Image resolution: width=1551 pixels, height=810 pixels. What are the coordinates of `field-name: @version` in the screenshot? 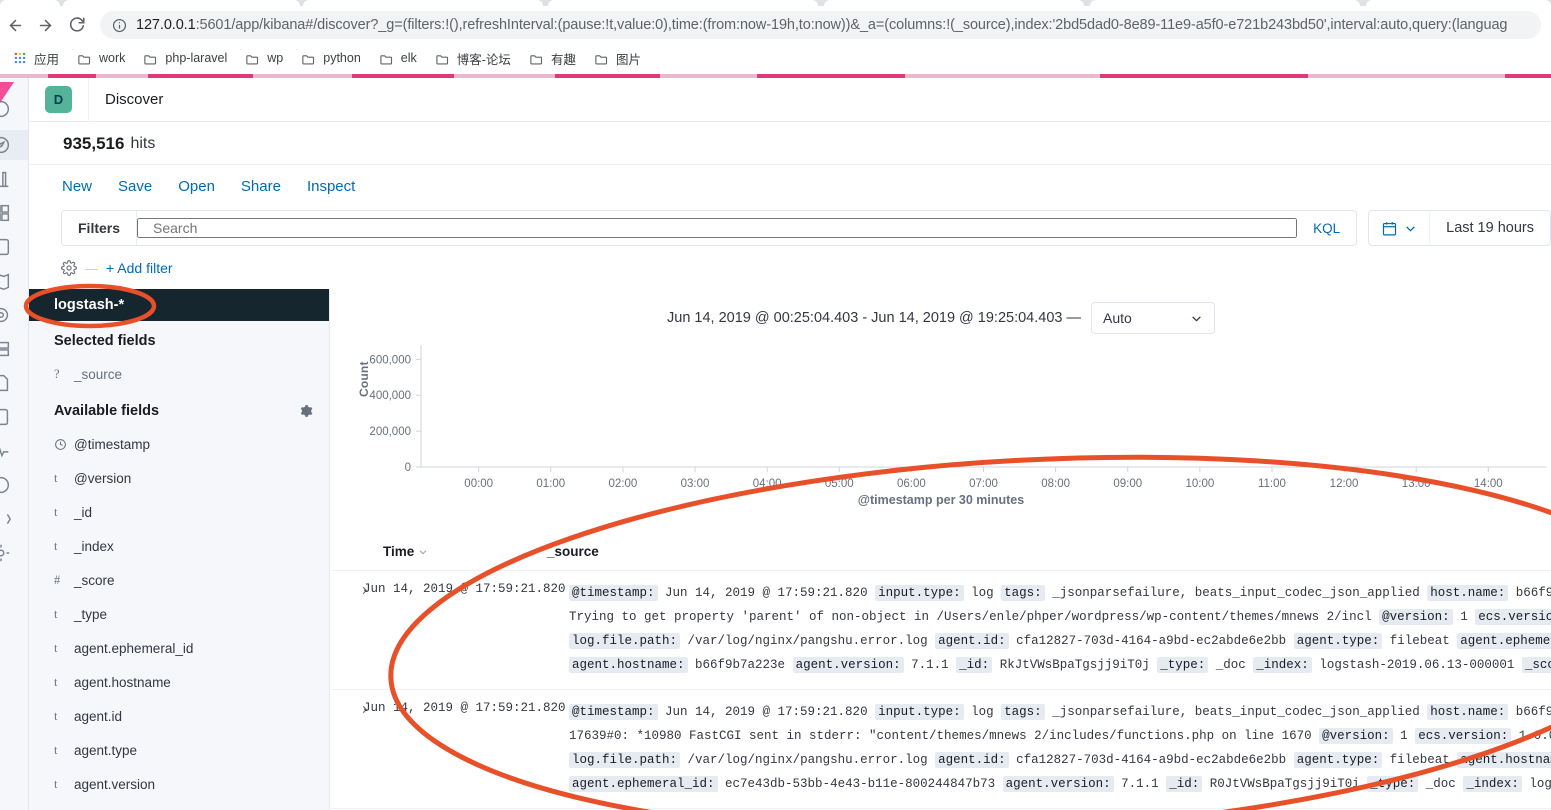 It's located at (103, 478).